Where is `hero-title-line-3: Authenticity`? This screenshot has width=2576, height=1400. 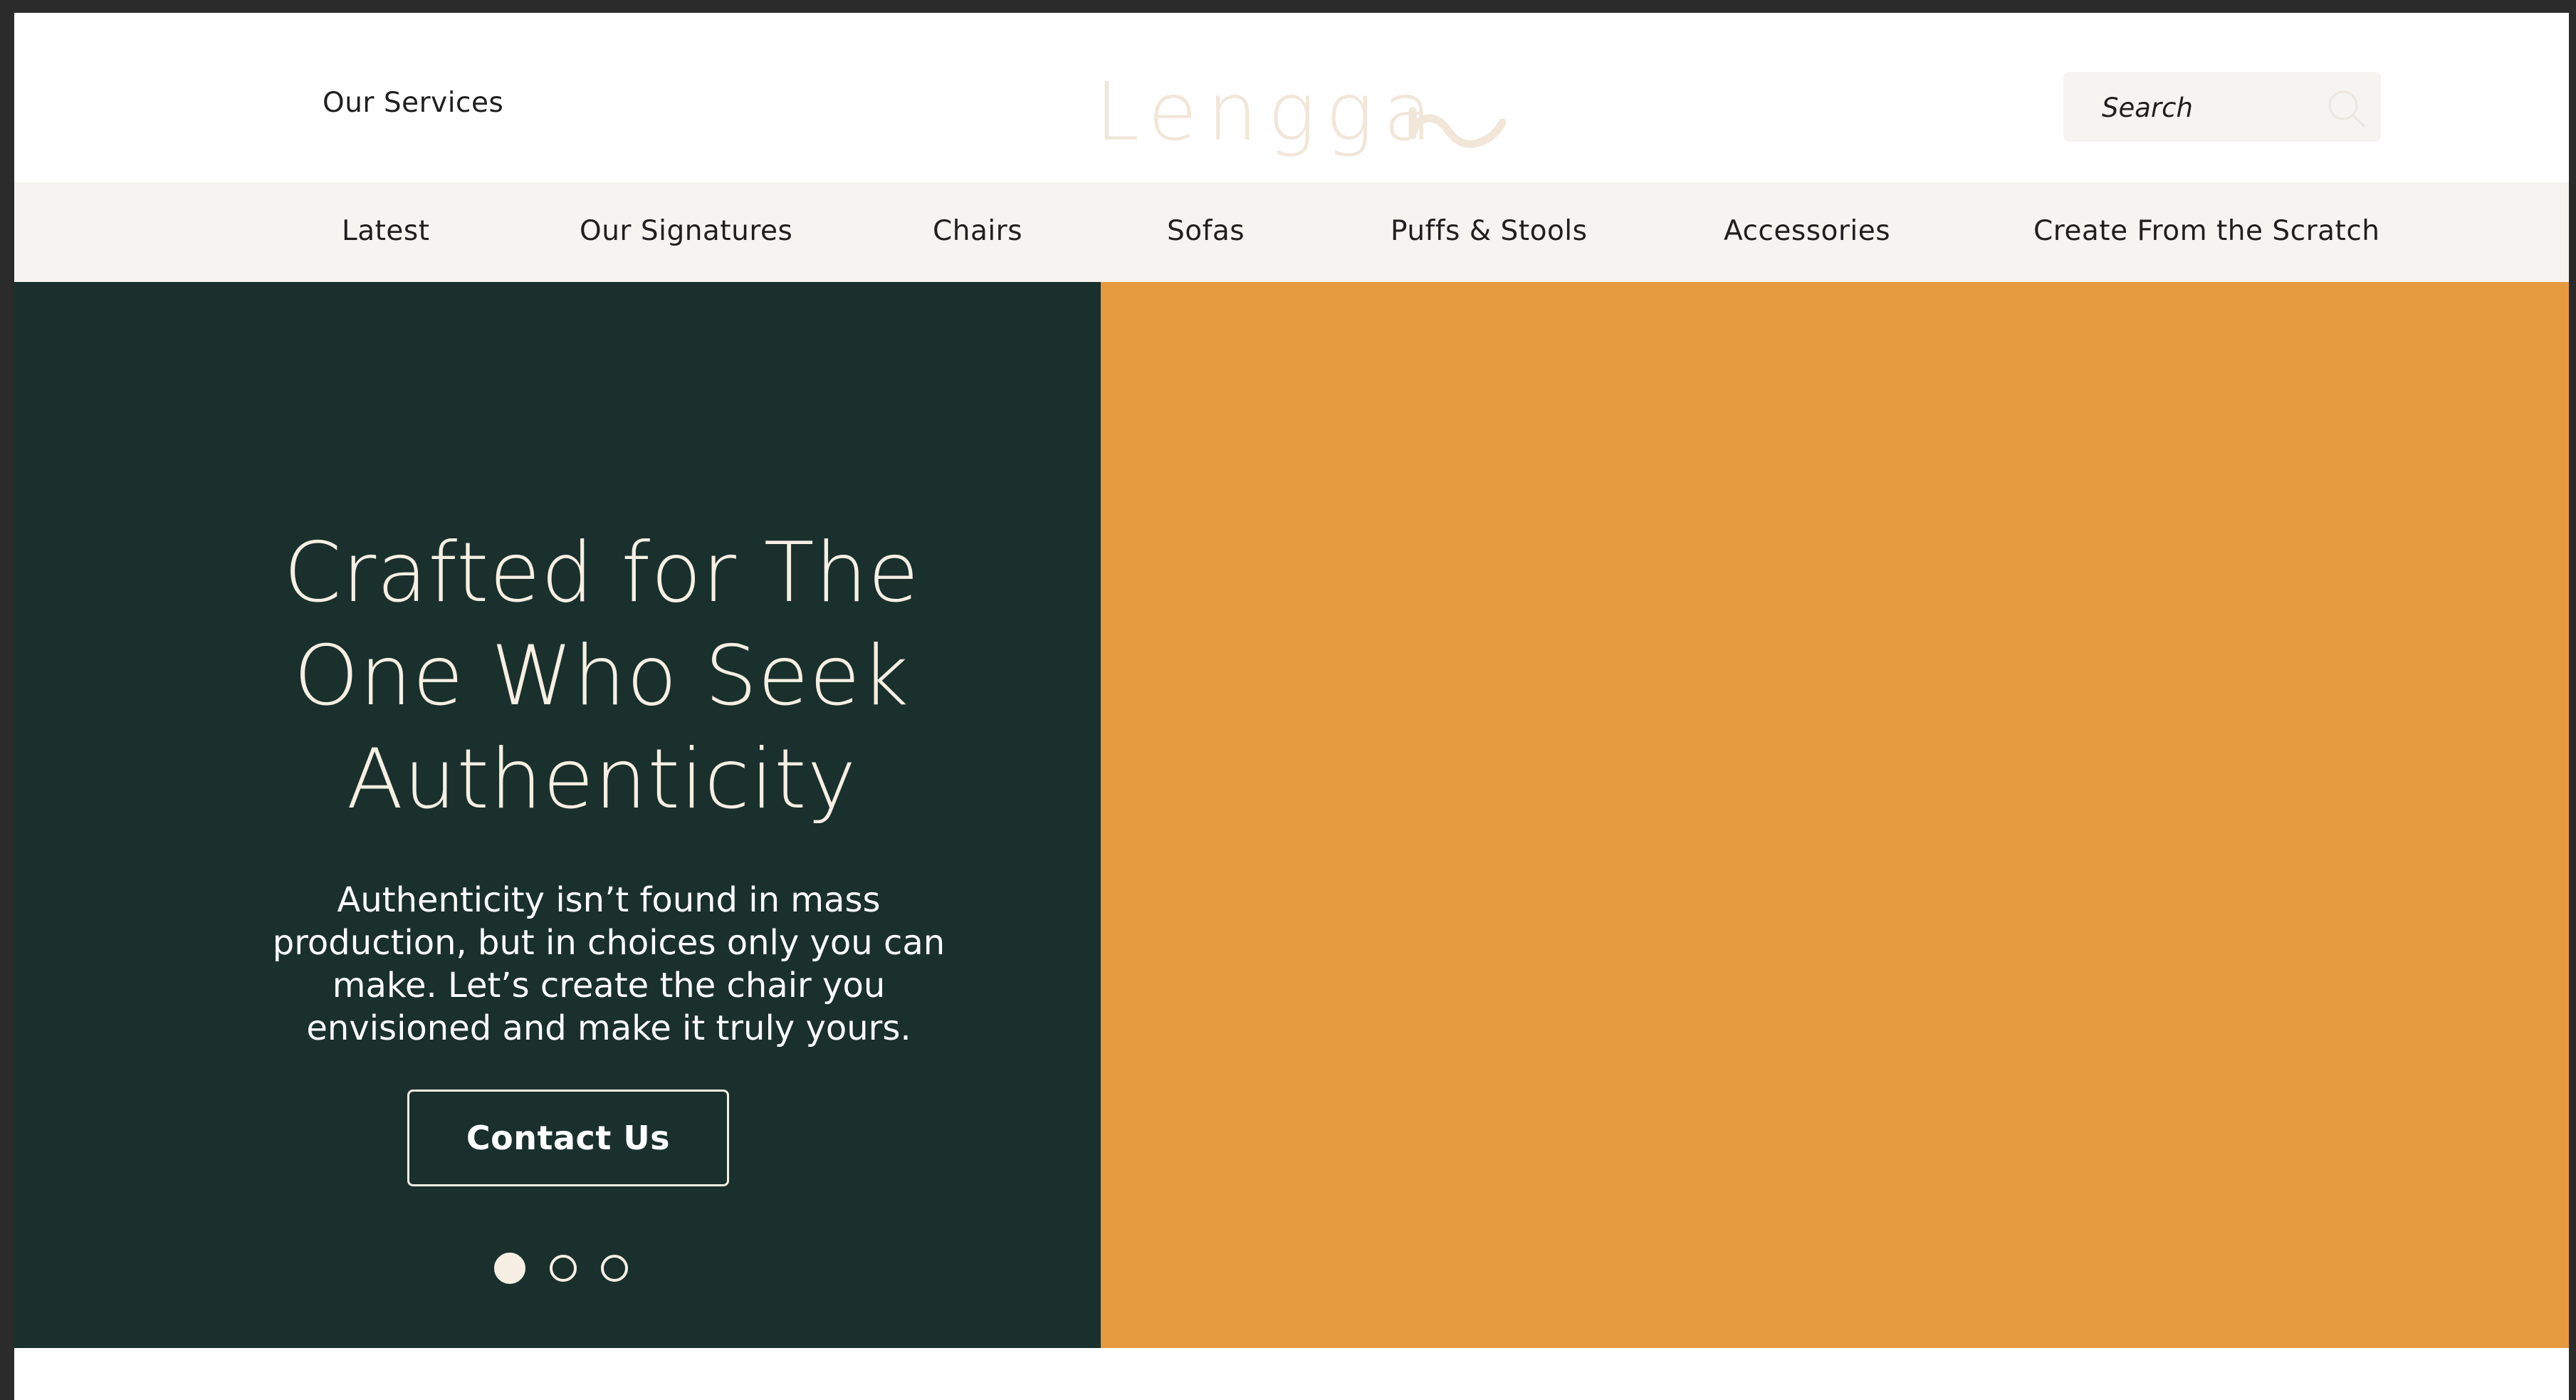 hero-title-line-3: Authenticity is located at coordinates (601, 779).